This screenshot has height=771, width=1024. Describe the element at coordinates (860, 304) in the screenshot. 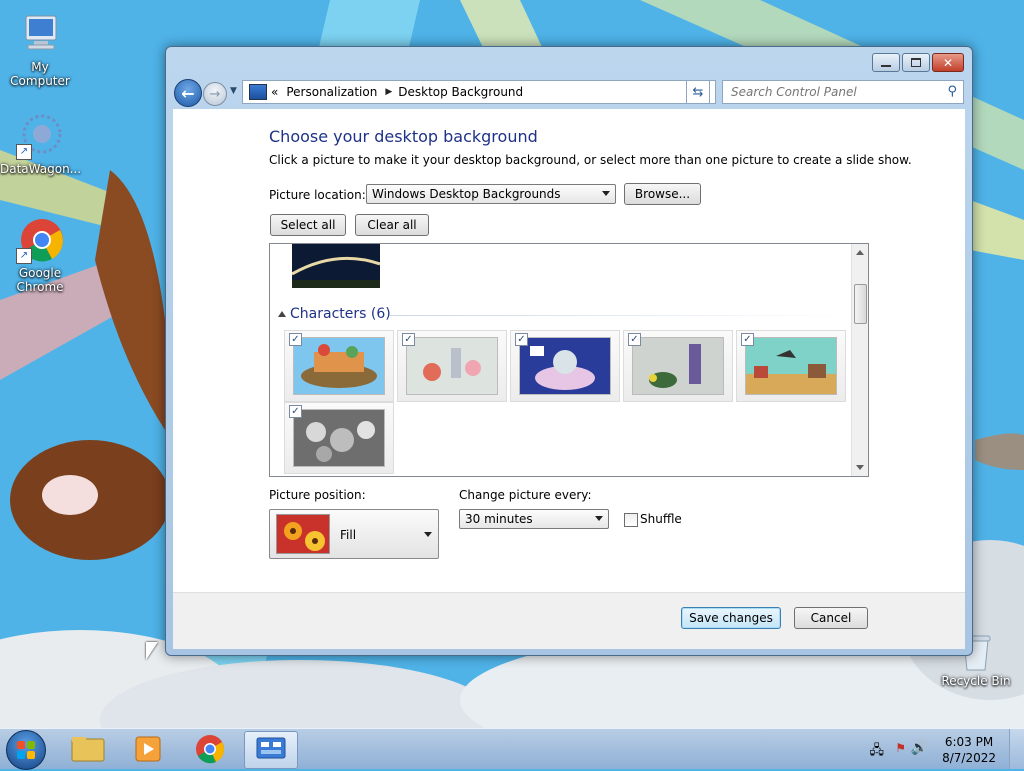

I see `scroll-thumb` at that location.